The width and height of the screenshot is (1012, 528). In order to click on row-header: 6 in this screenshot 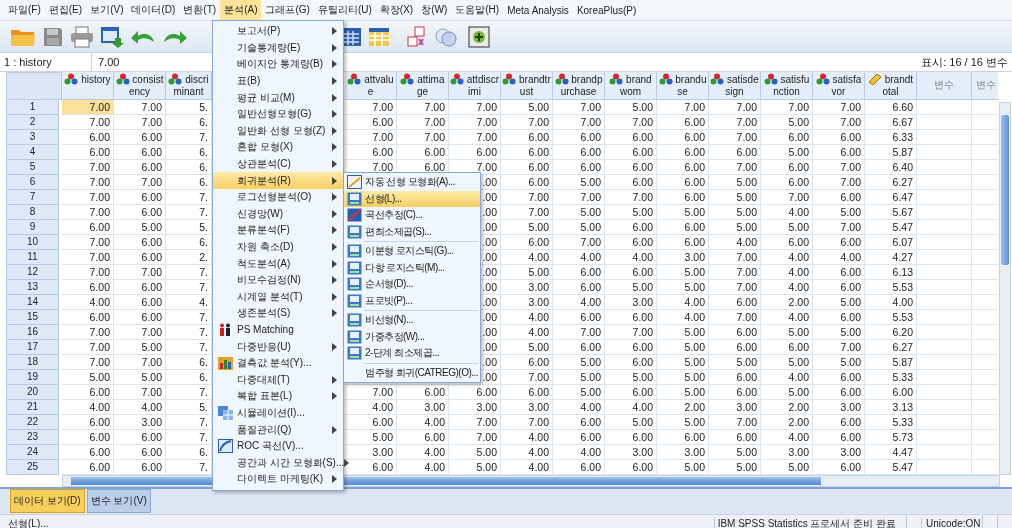, I will do `click(32, 182)`.